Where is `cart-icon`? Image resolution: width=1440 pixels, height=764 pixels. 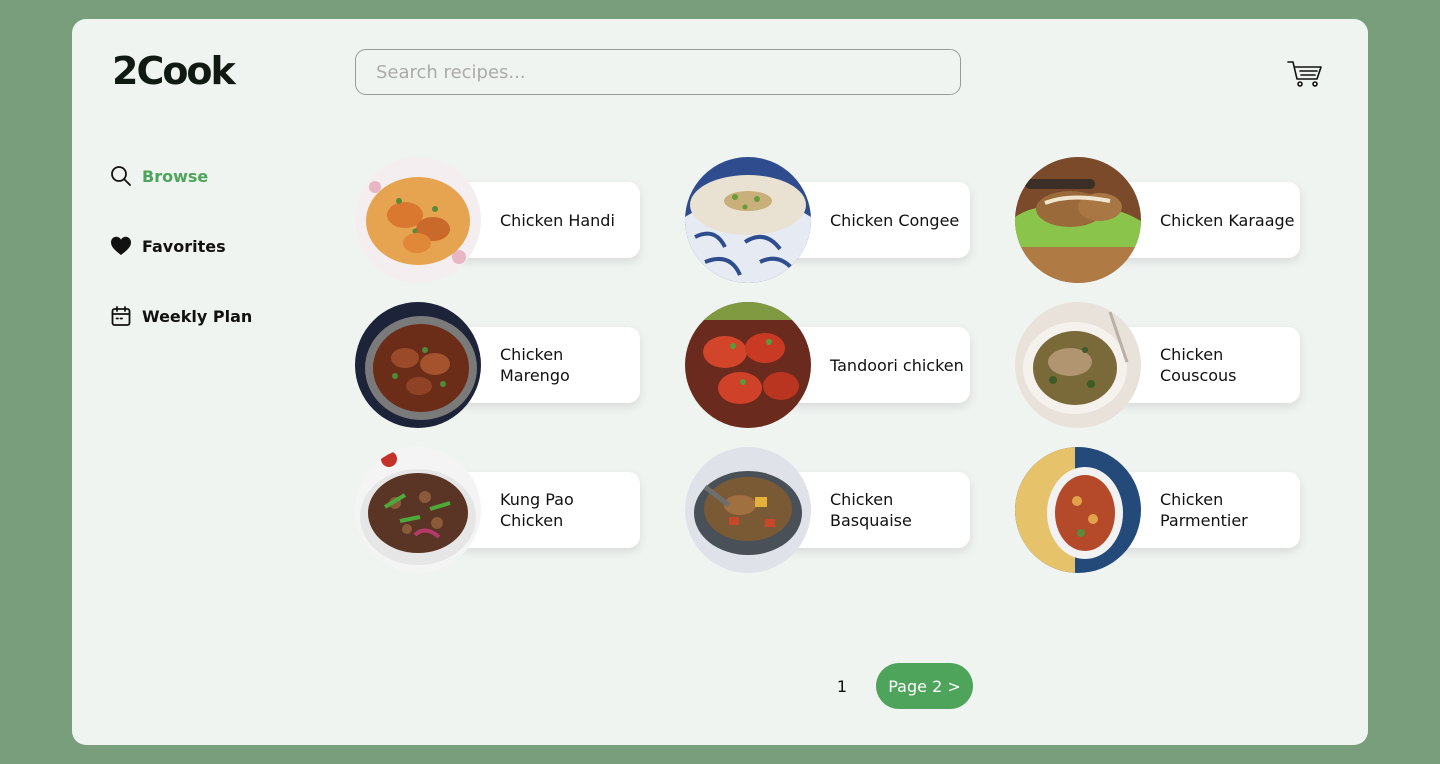 cart-icon is located at coordinates (1305, 74).